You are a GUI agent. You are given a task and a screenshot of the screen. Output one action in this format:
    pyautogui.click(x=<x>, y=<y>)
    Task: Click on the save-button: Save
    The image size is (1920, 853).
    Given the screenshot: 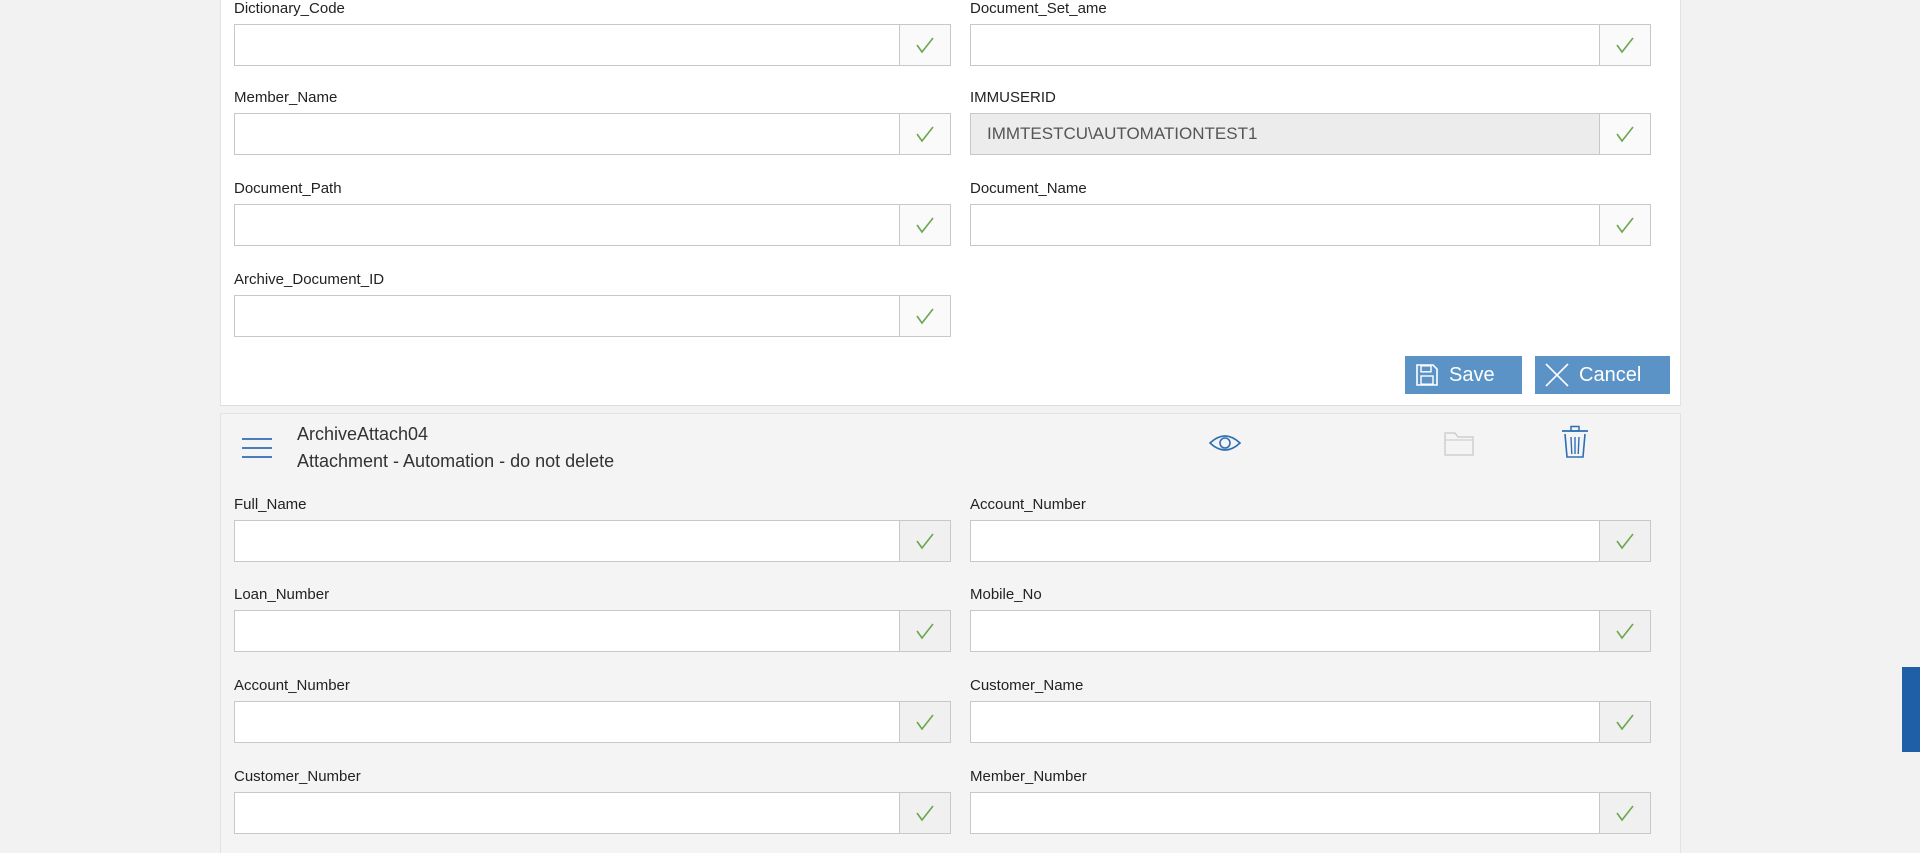 What is the action you would take?
    pyautogui.click(x=1463, y=375)
    